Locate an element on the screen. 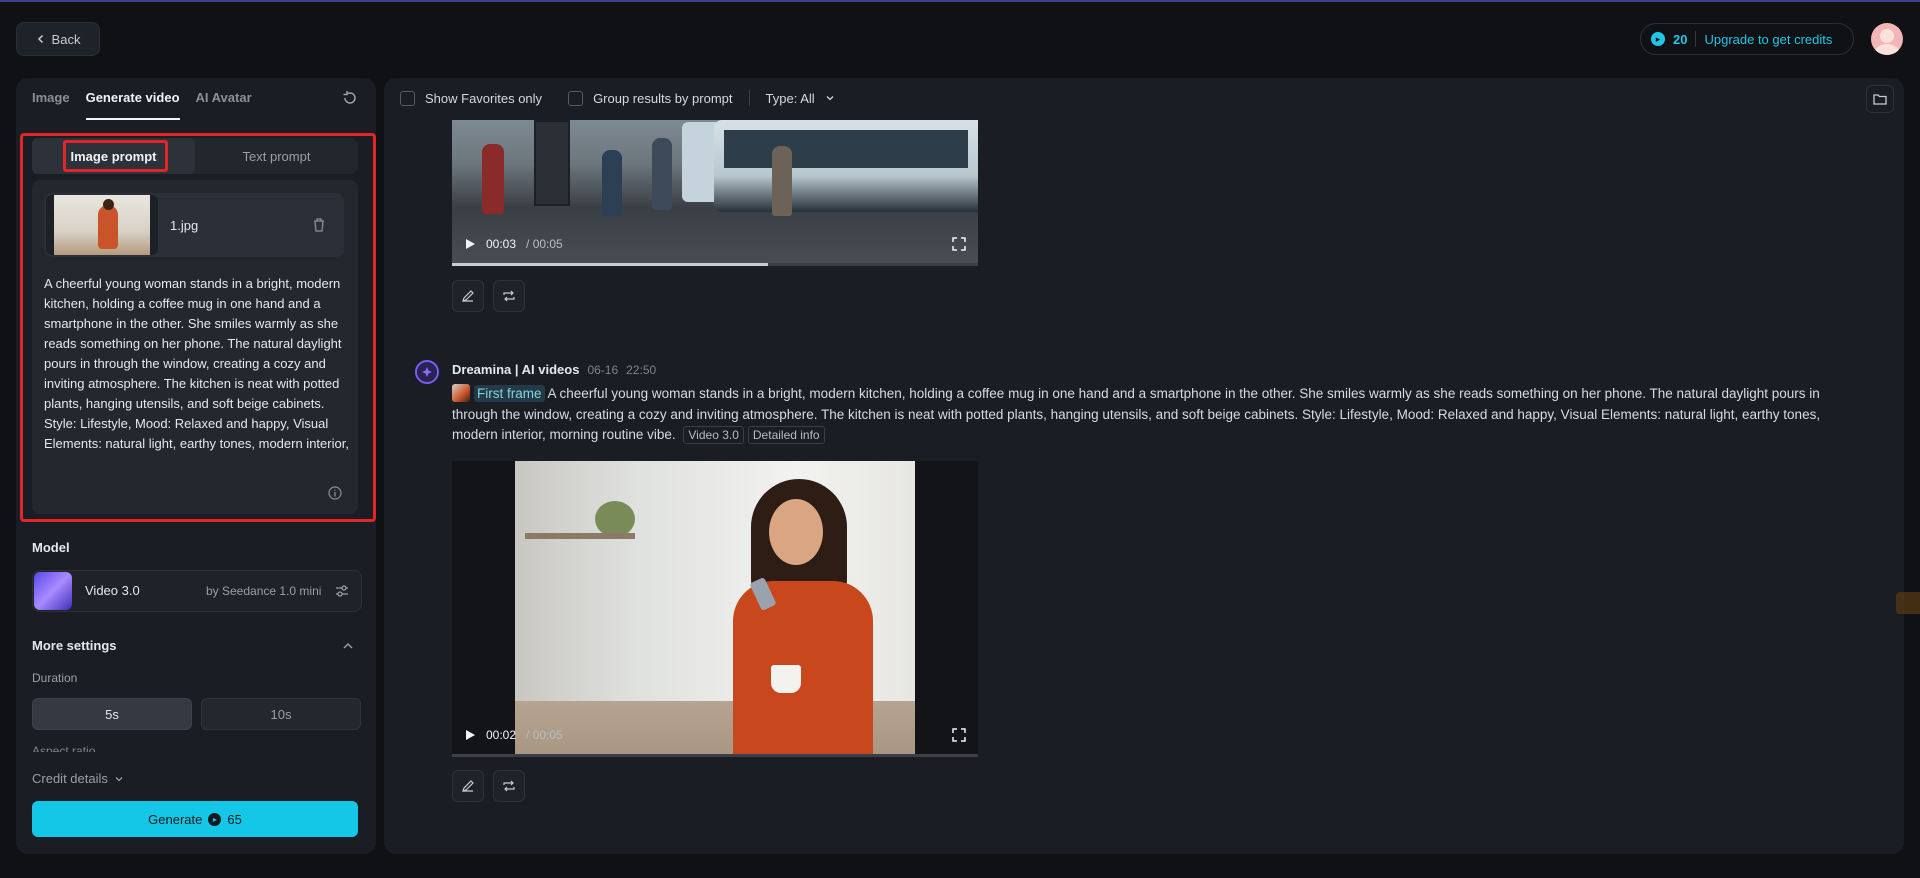  user-avatar is located at coordinates (1887, 39).